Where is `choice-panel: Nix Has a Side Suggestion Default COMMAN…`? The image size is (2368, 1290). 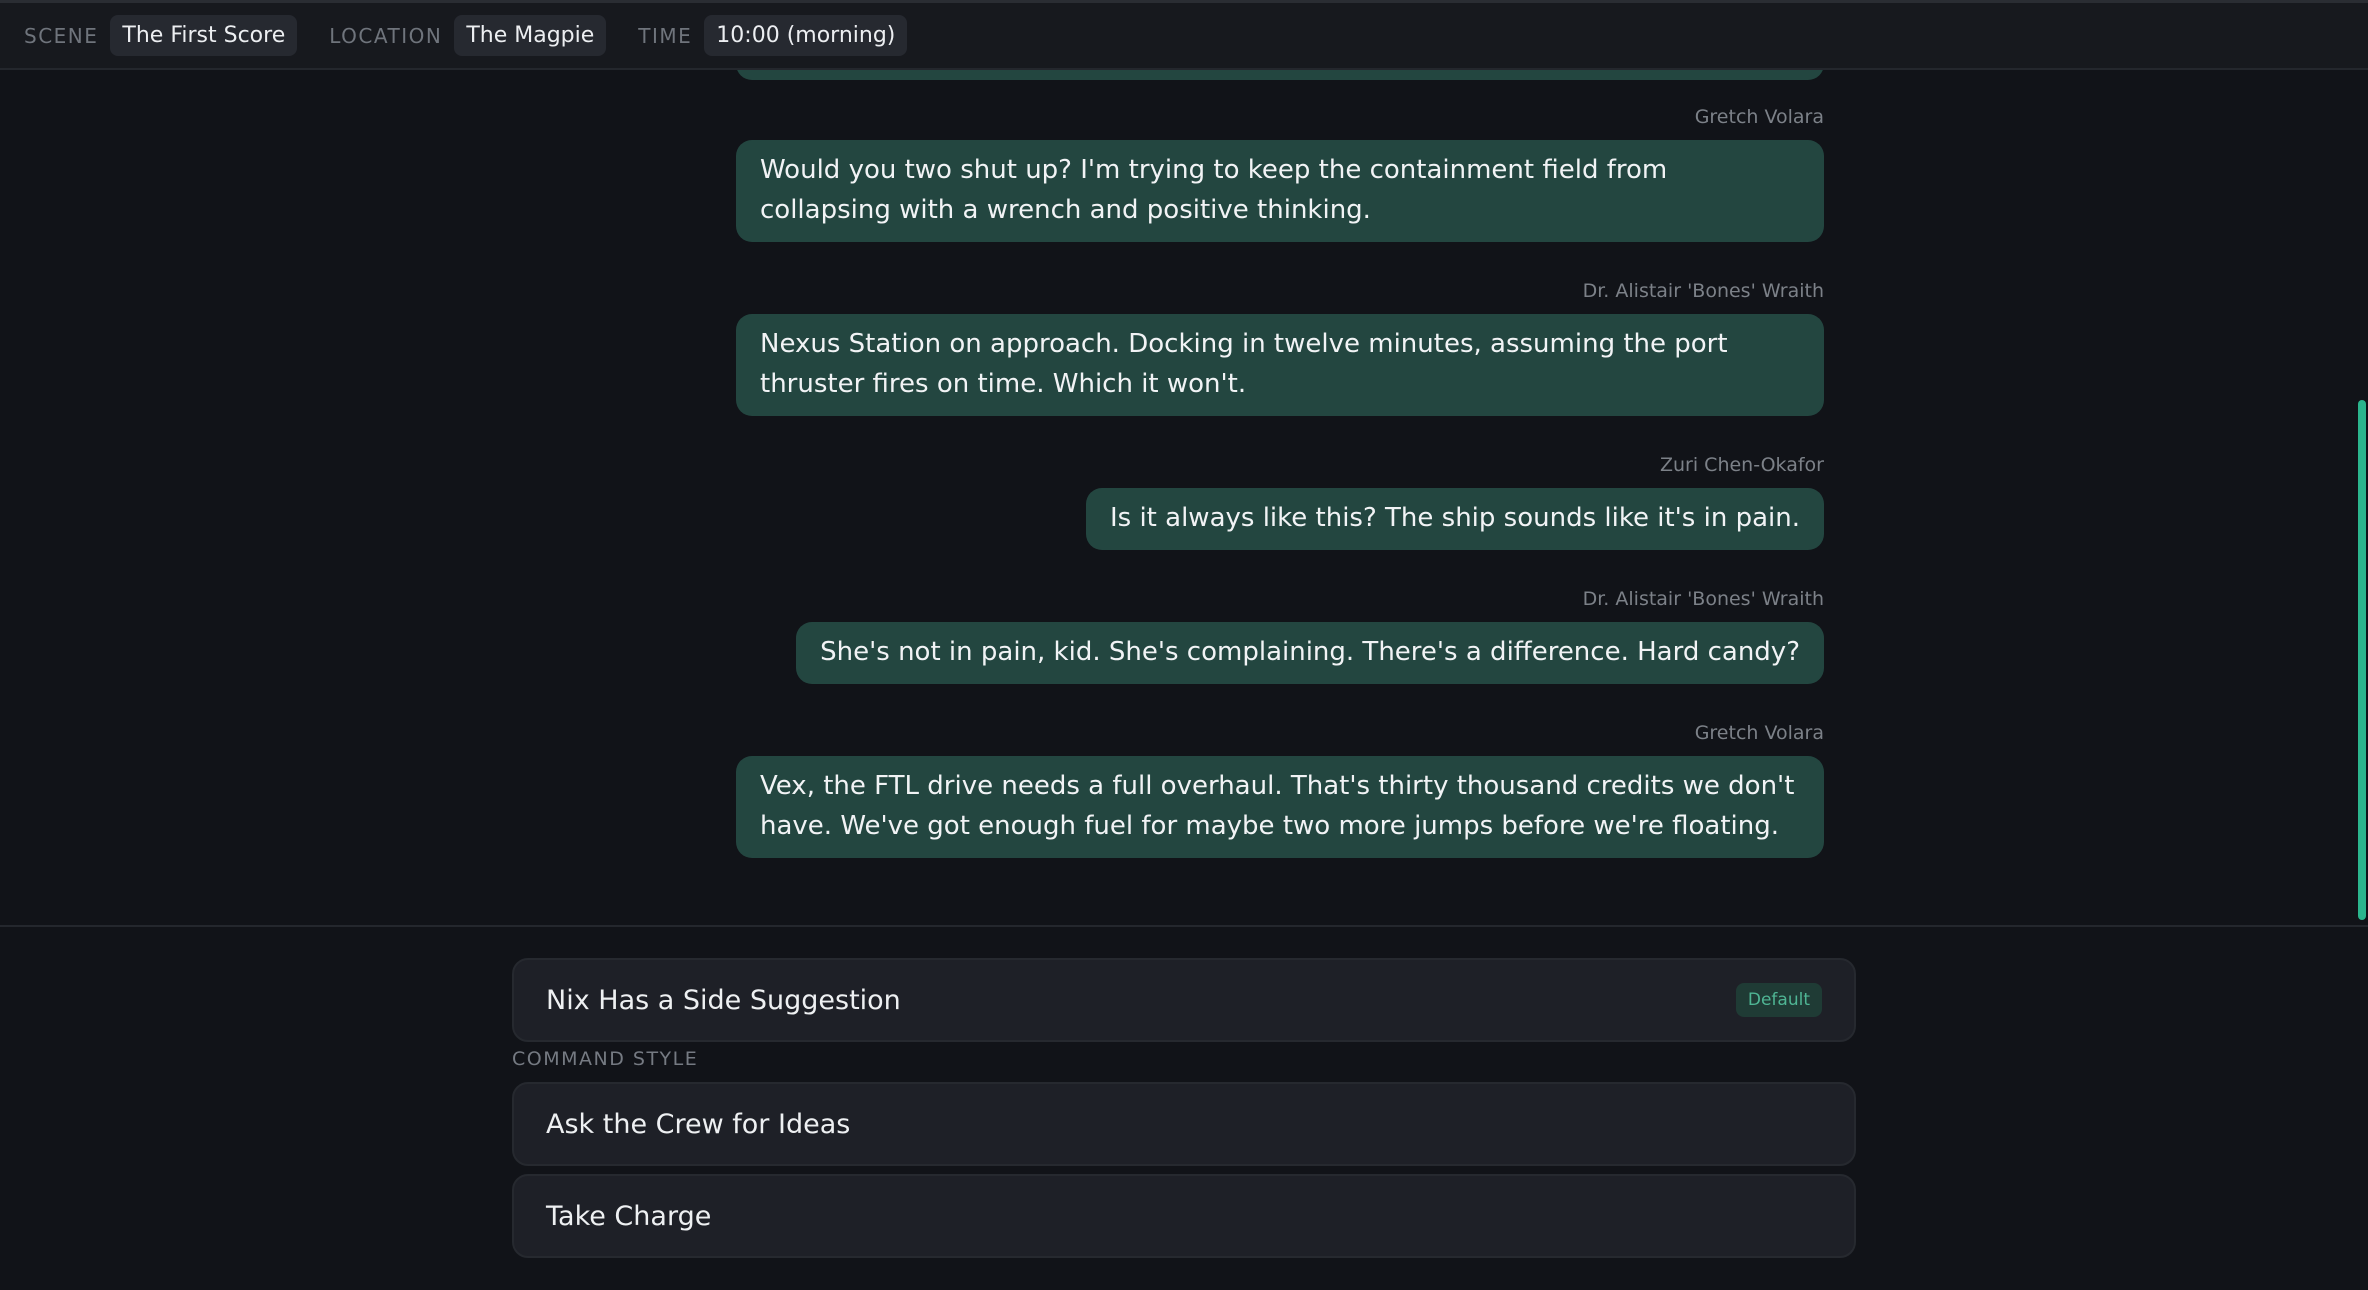 choice-panel: Nix Has a Side Suggestion Default COMMAN… is located at coordinates (1184, 1108).